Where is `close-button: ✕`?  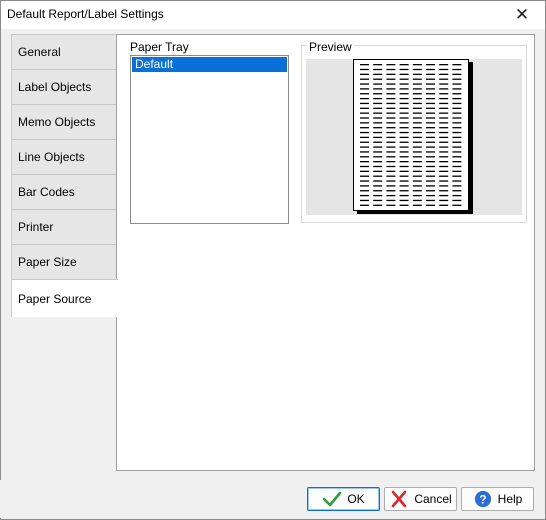
close-button: ✕ is located at coordinates (522, 15).